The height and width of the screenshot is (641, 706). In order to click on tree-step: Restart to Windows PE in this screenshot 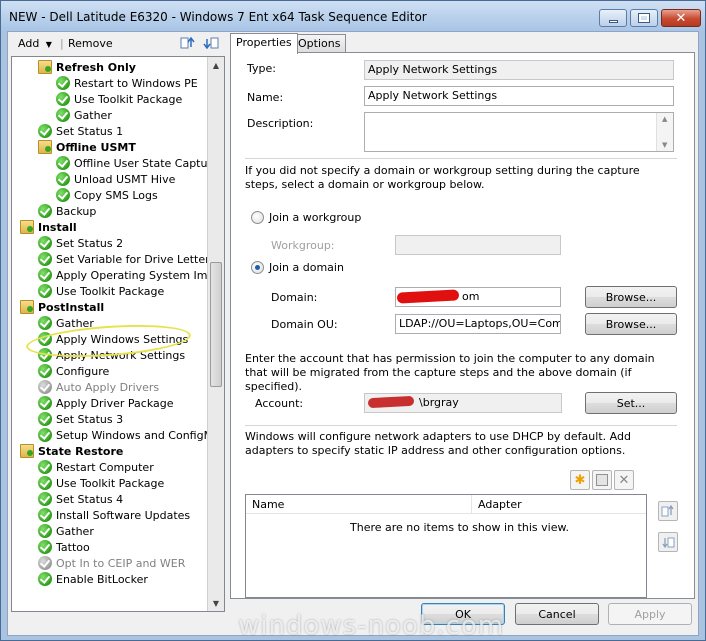, I will do `click(127, 83)`.